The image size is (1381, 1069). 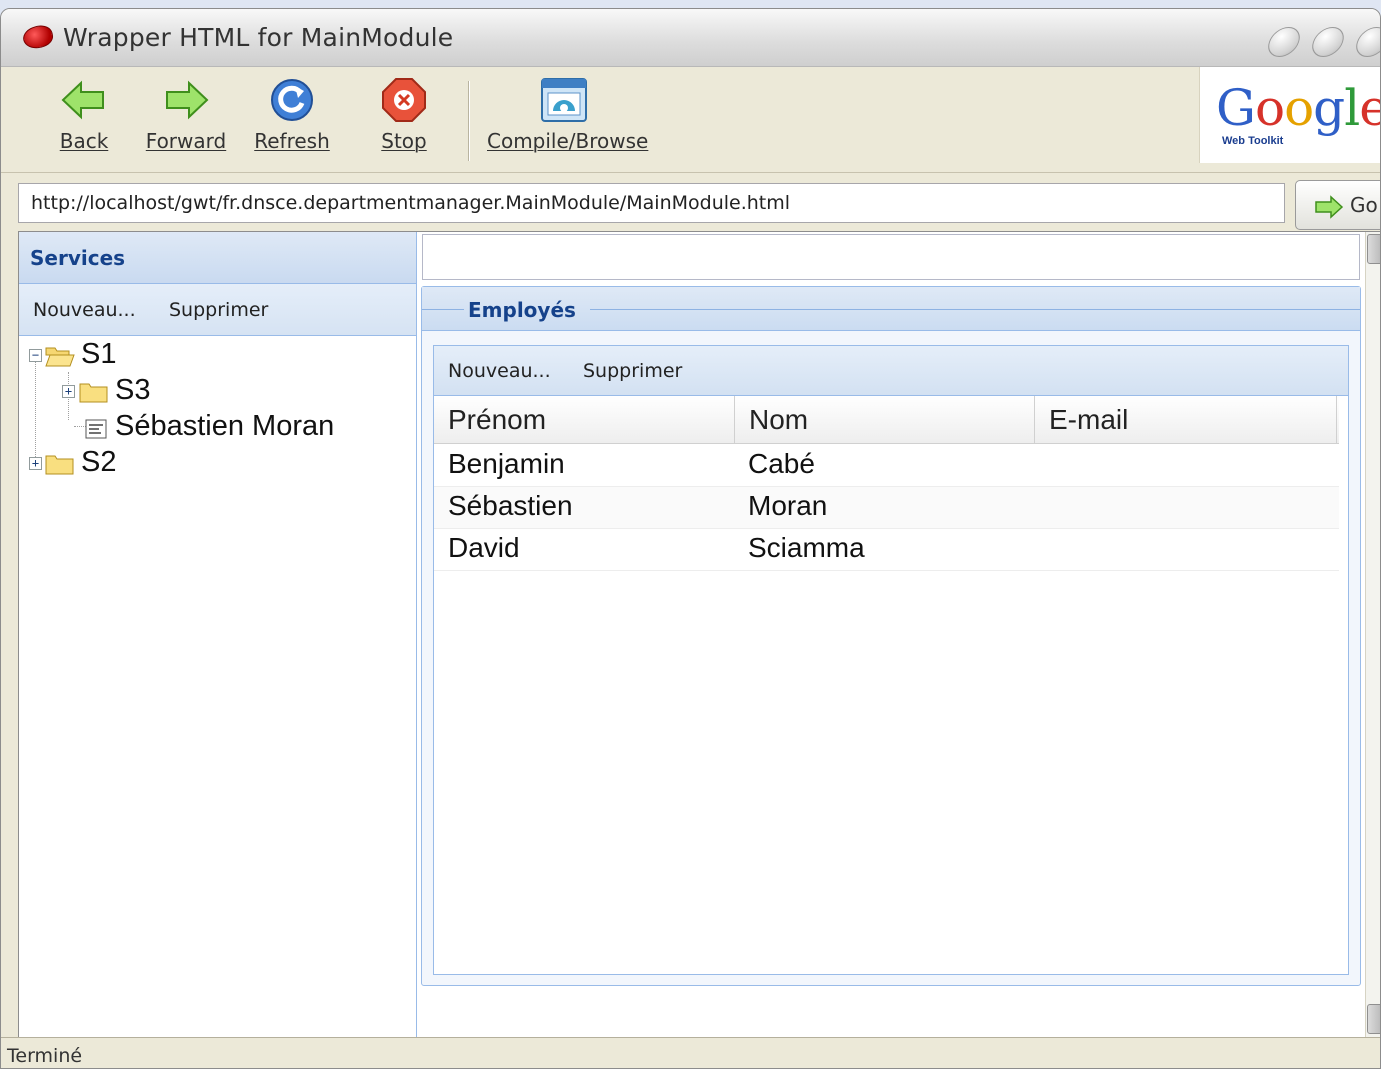 What do you see at coordinates (99, 354) in the screenshot?
I see `tree-node-label: S1` at bounding box center [99, 354].